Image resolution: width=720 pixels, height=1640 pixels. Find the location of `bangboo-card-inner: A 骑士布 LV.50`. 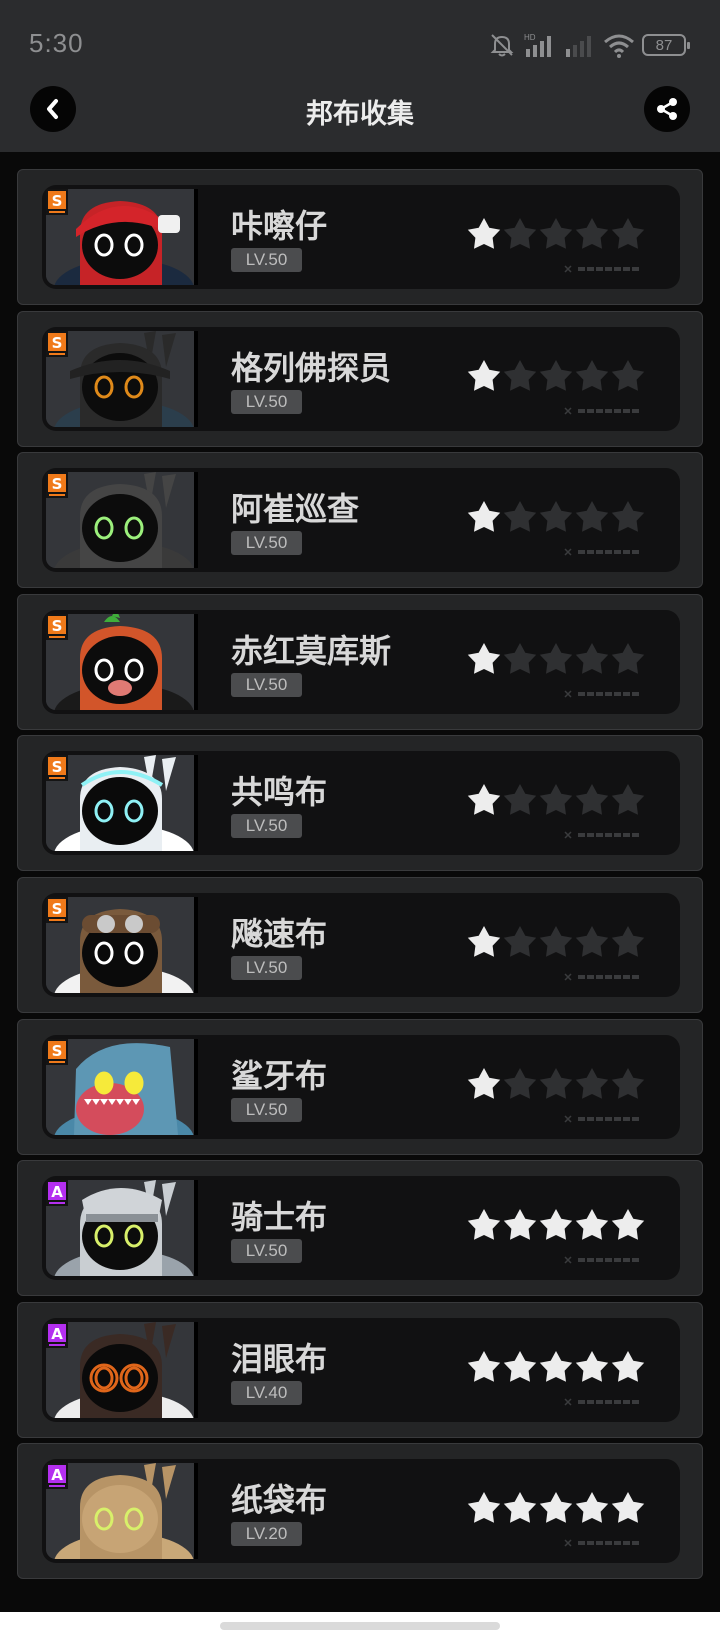

bangboo-card-inner: A 骑士布 LV.50 is located at coordinates (361, 1228).